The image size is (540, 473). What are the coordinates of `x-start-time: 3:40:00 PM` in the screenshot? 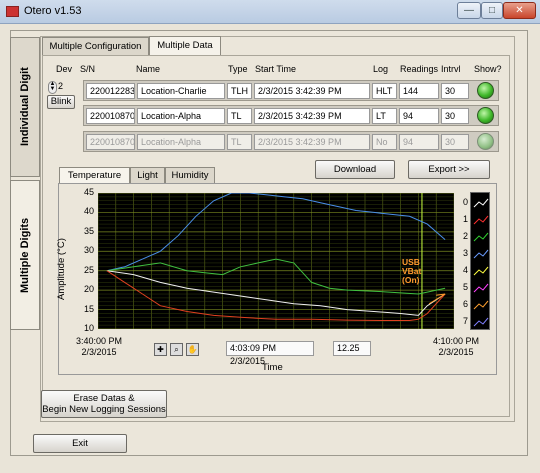 It's located at (99, 341).